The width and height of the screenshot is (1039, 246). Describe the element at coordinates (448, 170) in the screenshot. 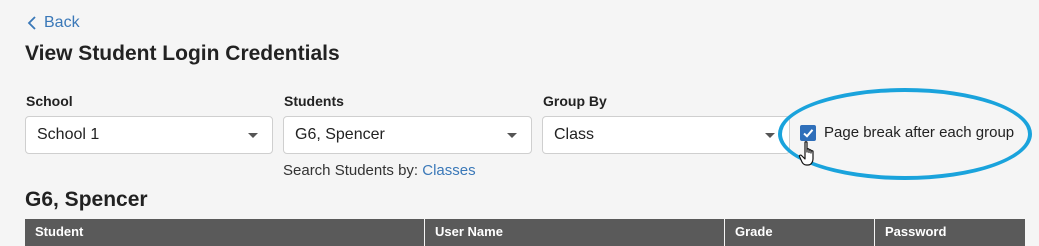

I see `classes-link: Classes` at that location.